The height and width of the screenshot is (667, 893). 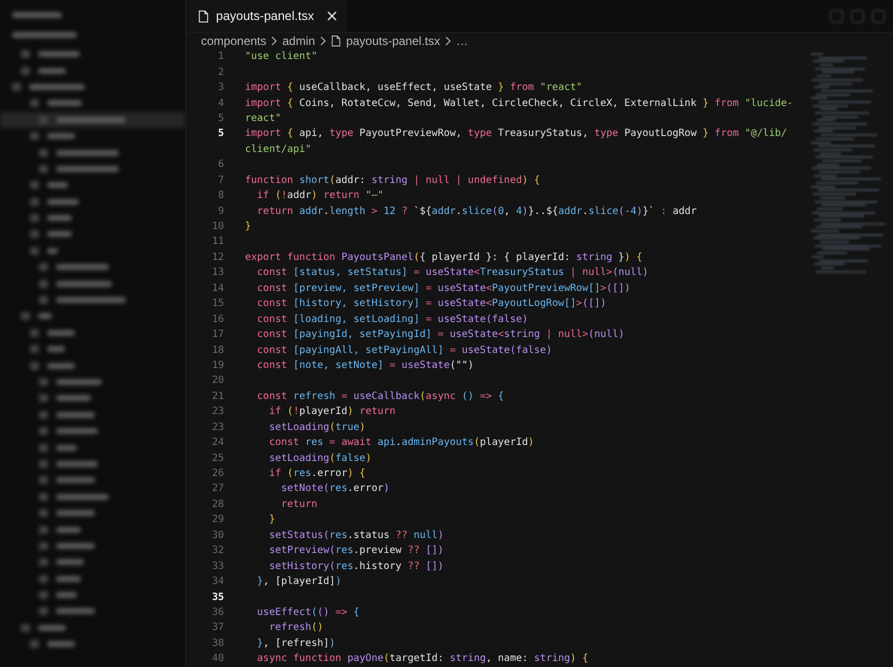 I want to click on code-line: const res = await api.adminPayouts(playerId), so click(x=401, y=442).